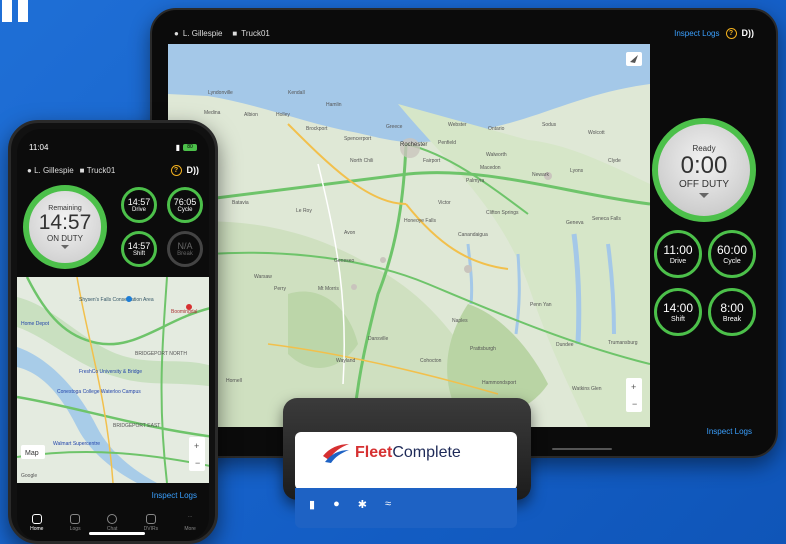  What do you see at coordinates (101, 170) in the screenshot?
I see `truck-name: Truck01` at bounding box center [101, 170].